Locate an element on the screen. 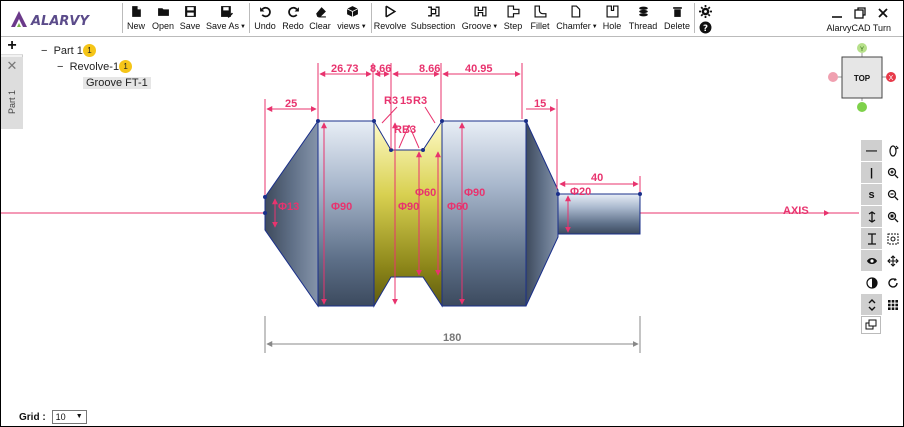  right-cone is located at coordinates (542, 213).